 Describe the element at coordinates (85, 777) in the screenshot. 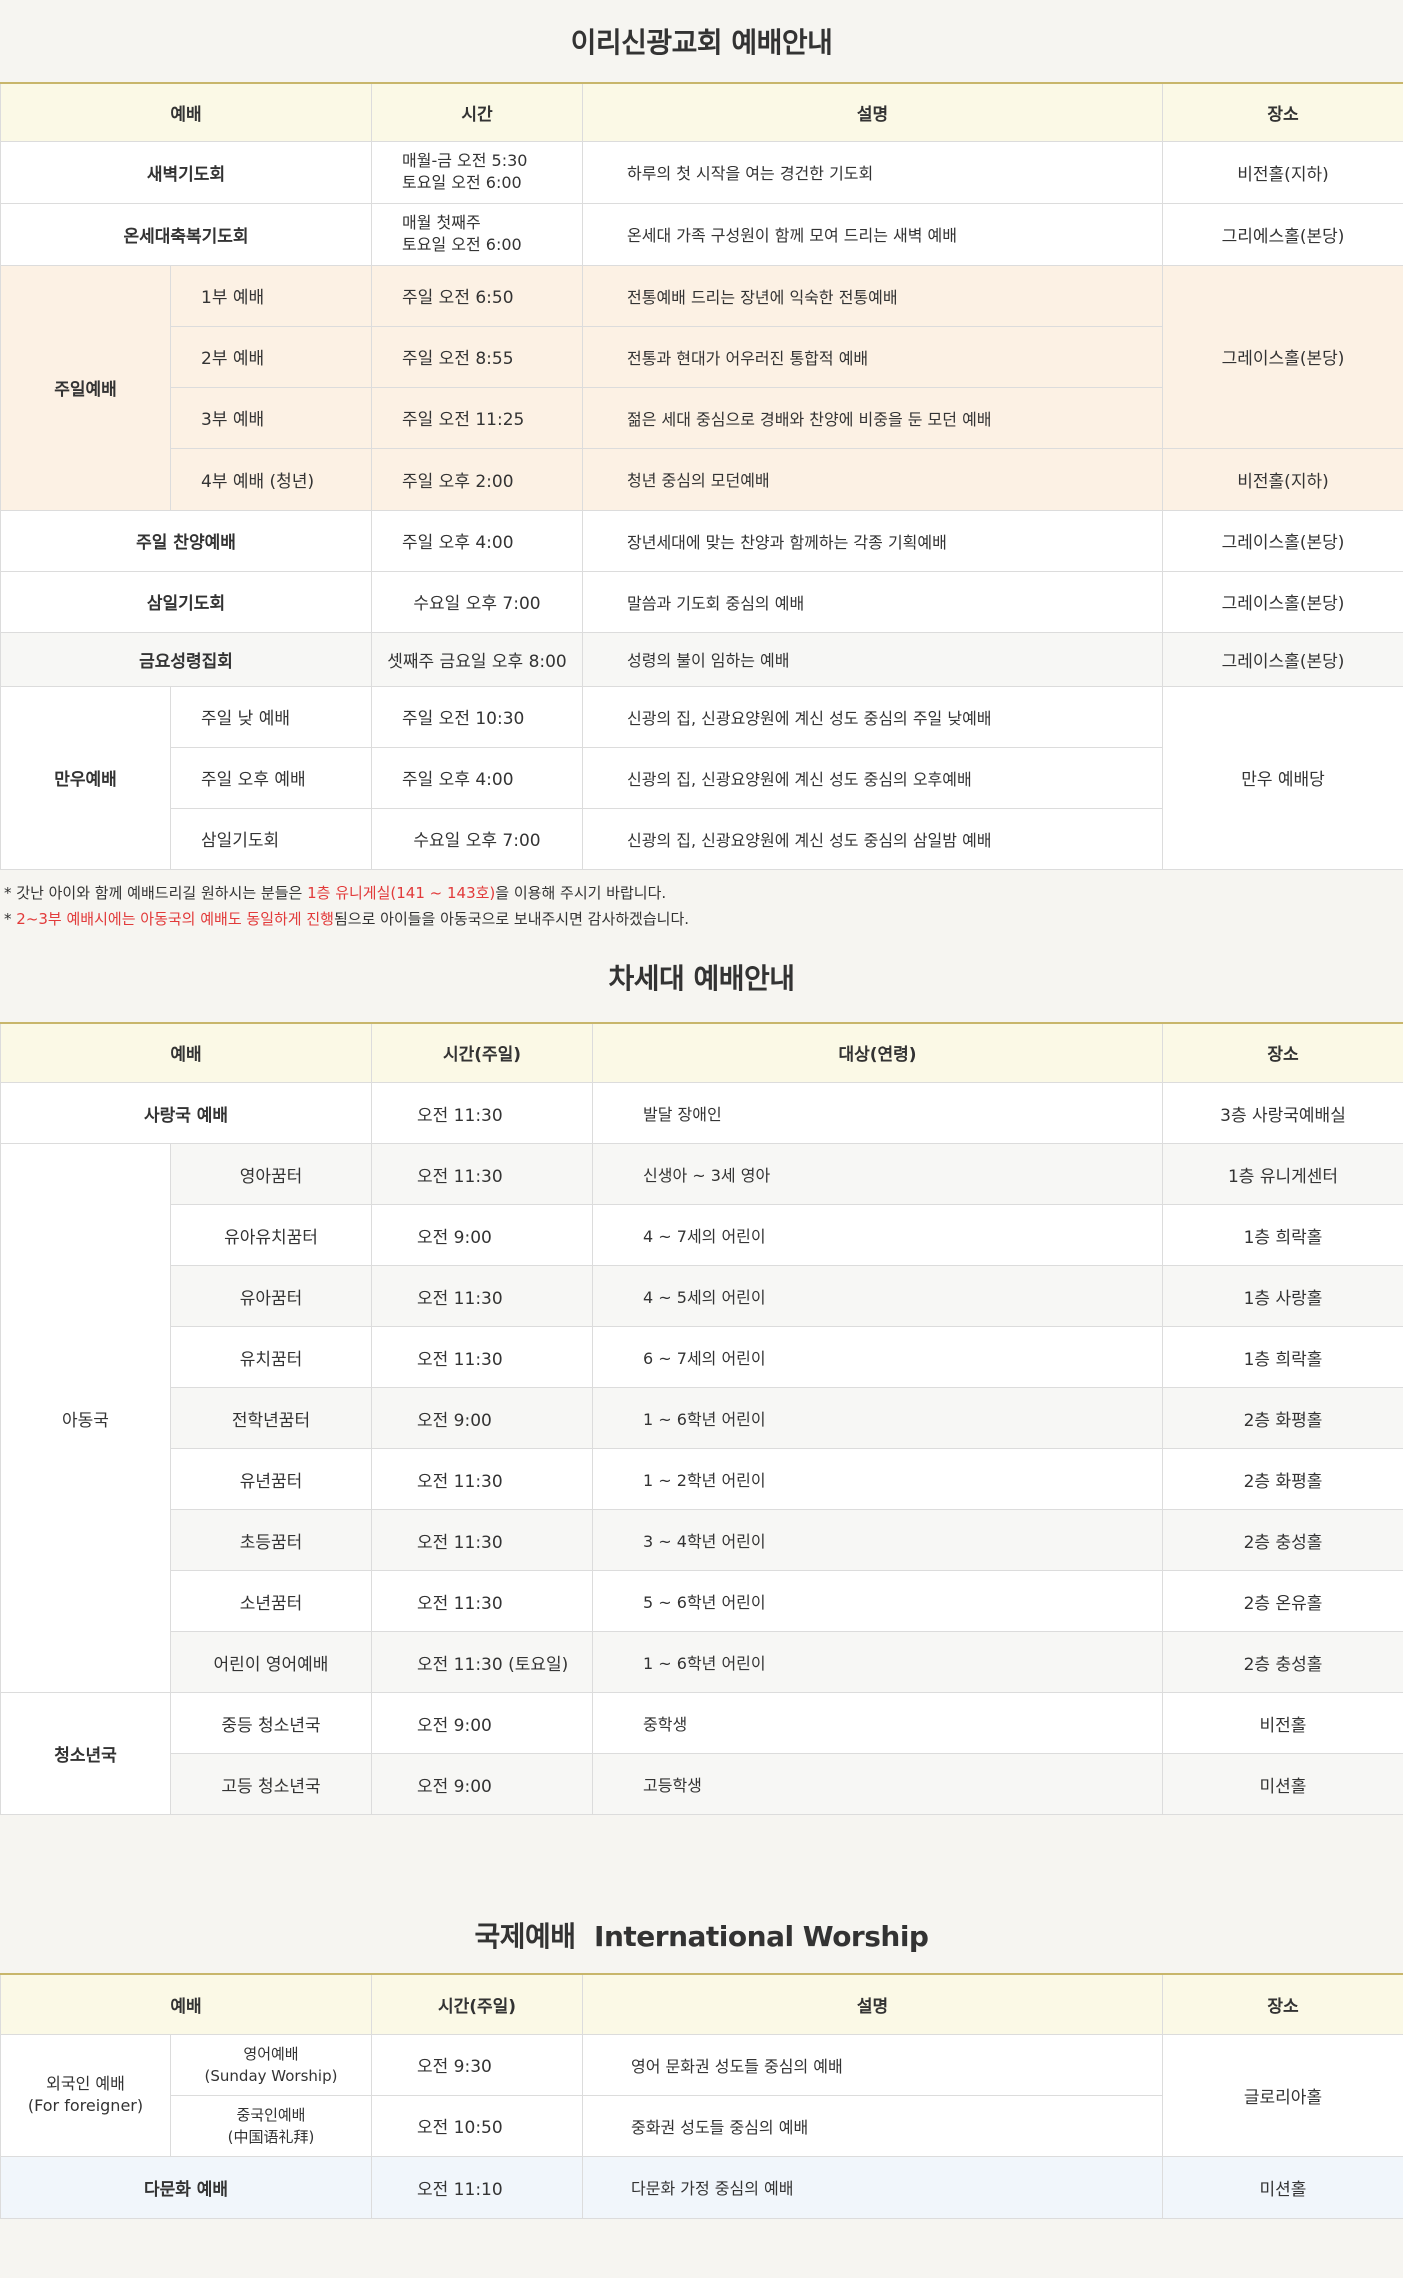

I see `worship-group: 만우예배` at that location.